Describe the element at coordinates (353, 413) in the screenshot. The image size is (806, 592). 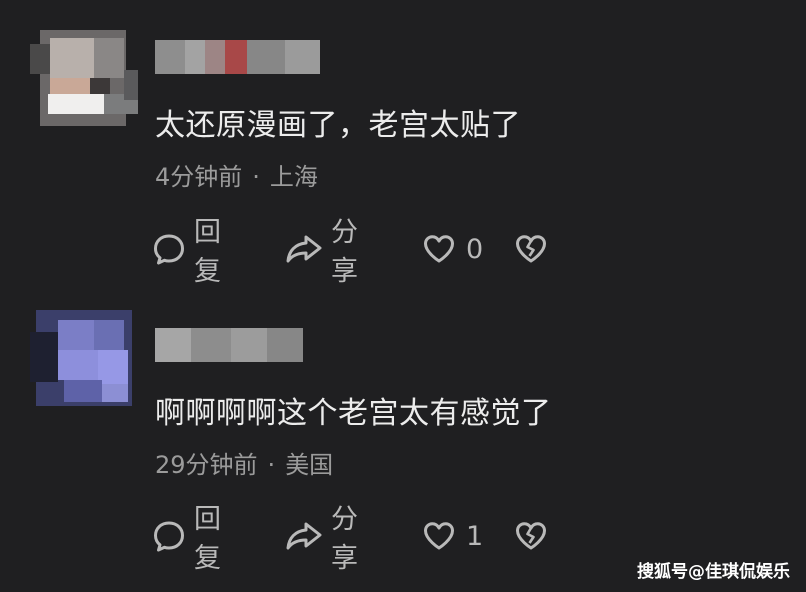
I see `comment-text: 啊啊啊啊这个老宫太有感觉了` at that location.